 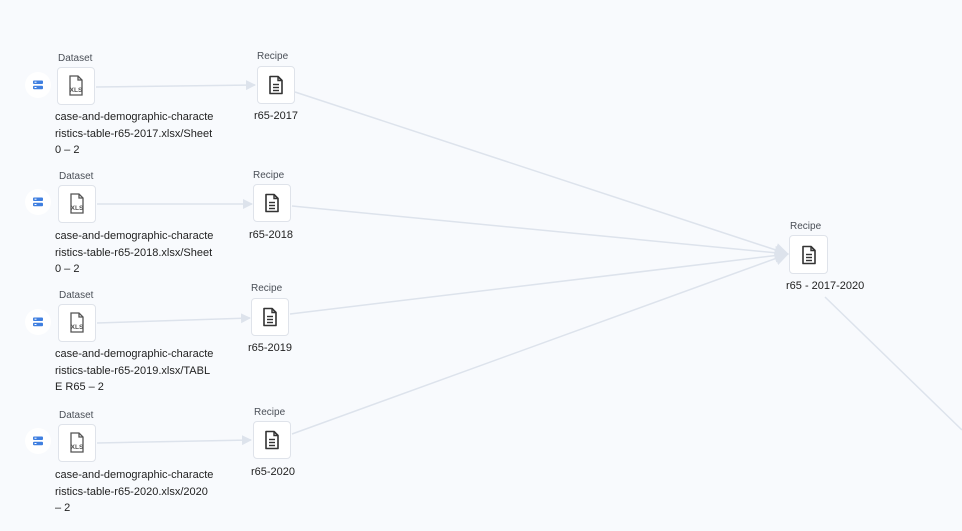 I want to click on dataset-node-2: XLS, so click(x=77, y=204).